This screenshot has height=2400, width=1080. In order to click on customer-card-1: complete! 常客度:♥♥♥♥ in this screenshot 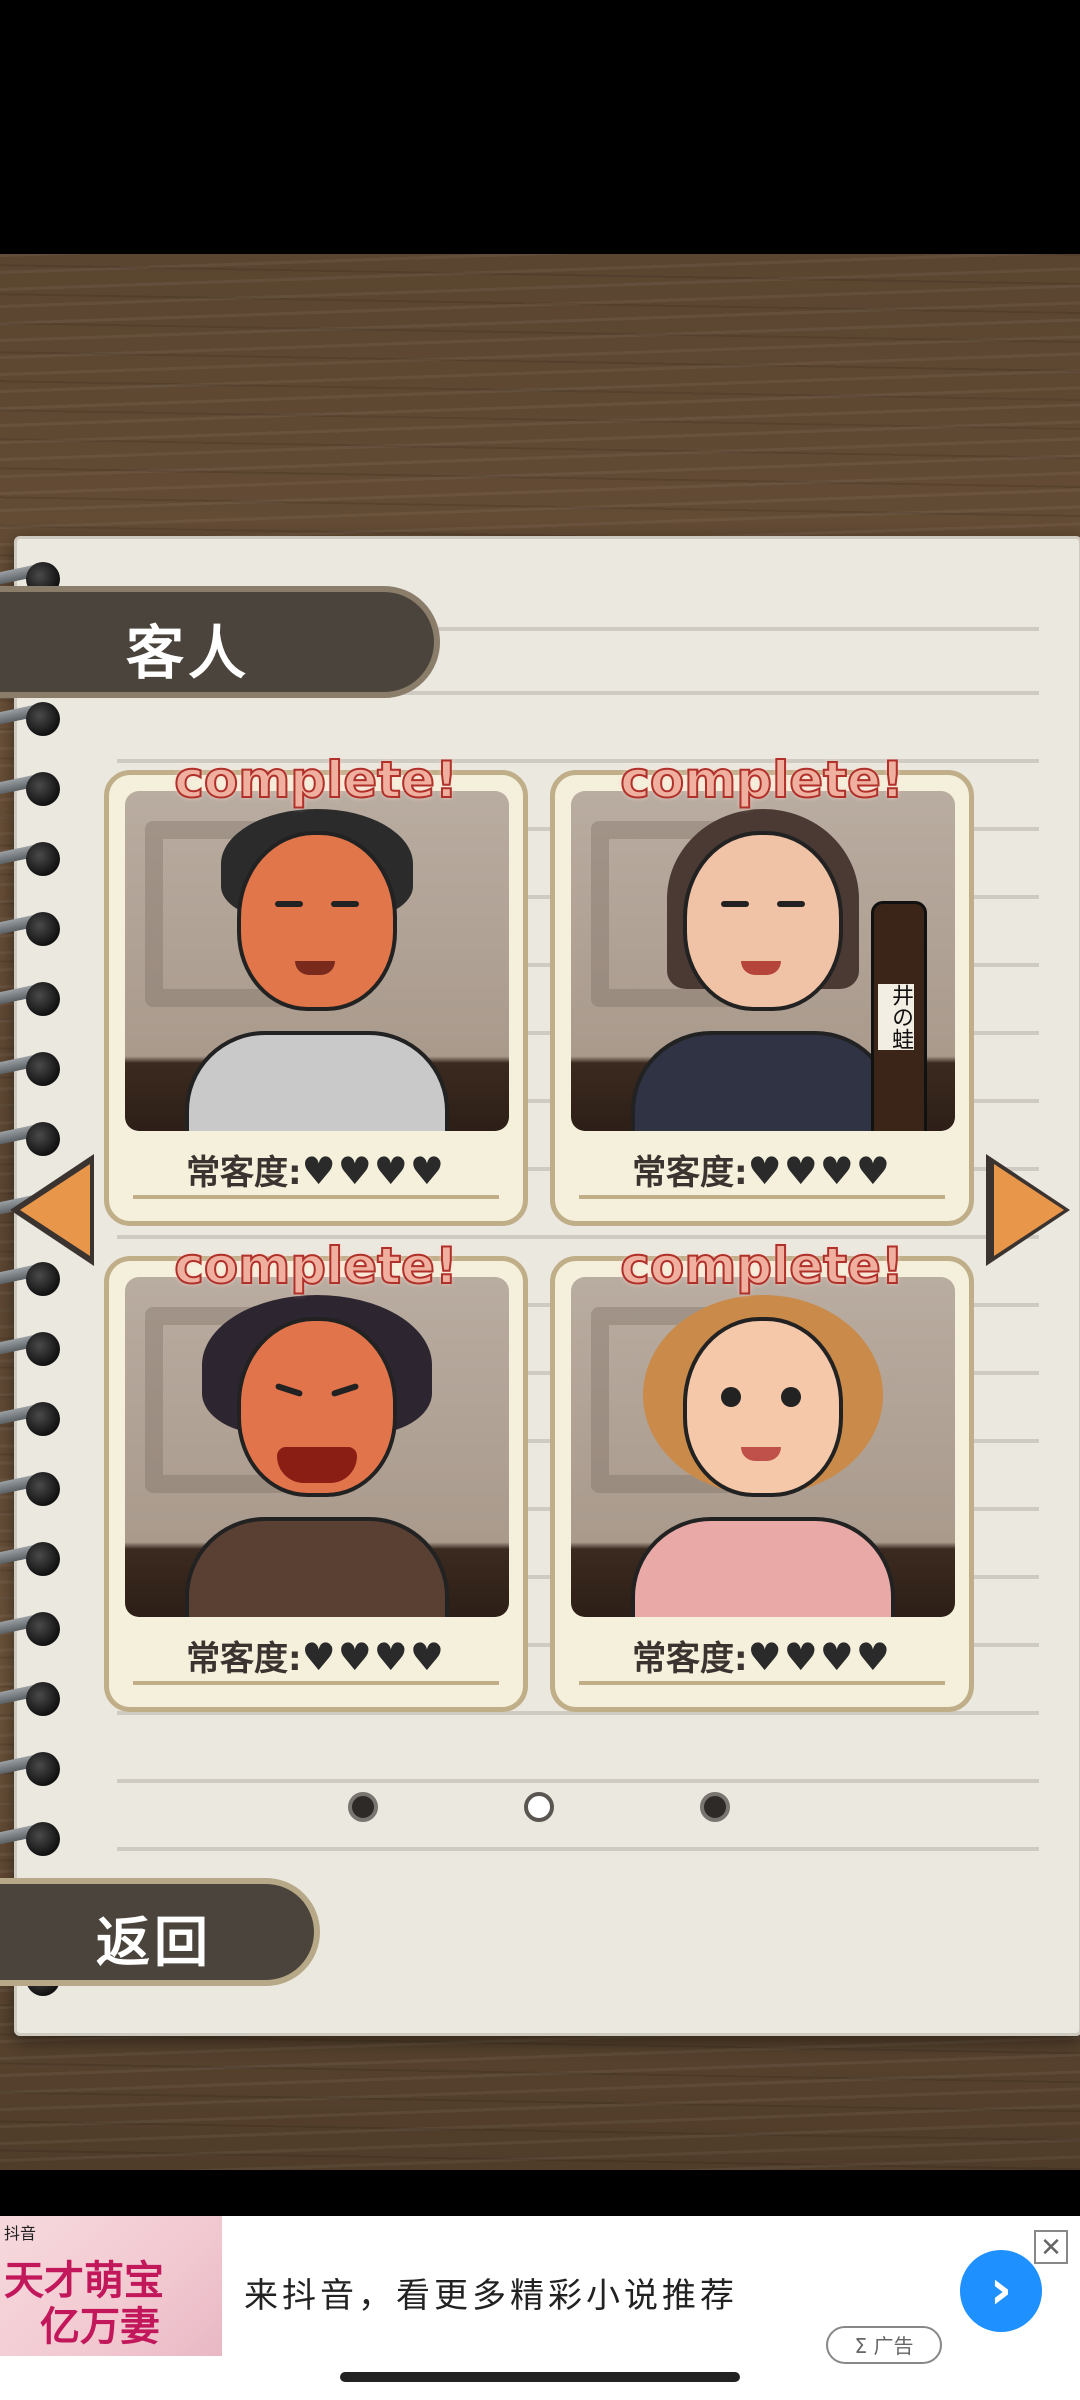, I will do `click(316, 988)`.